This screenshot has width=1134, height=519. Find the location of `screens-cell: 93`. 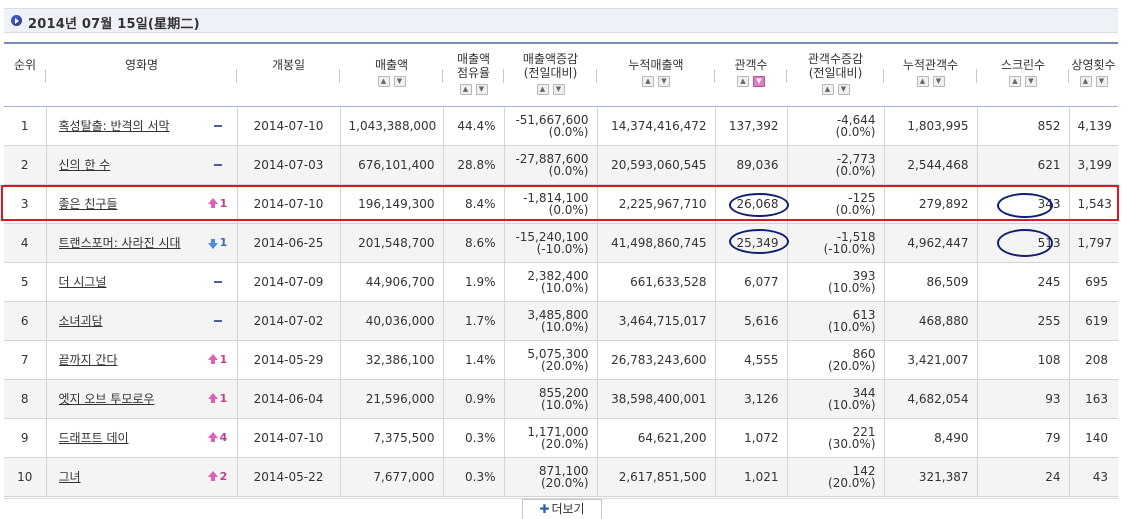

screens-cell: 93 is located at coordinates (1023, 399).